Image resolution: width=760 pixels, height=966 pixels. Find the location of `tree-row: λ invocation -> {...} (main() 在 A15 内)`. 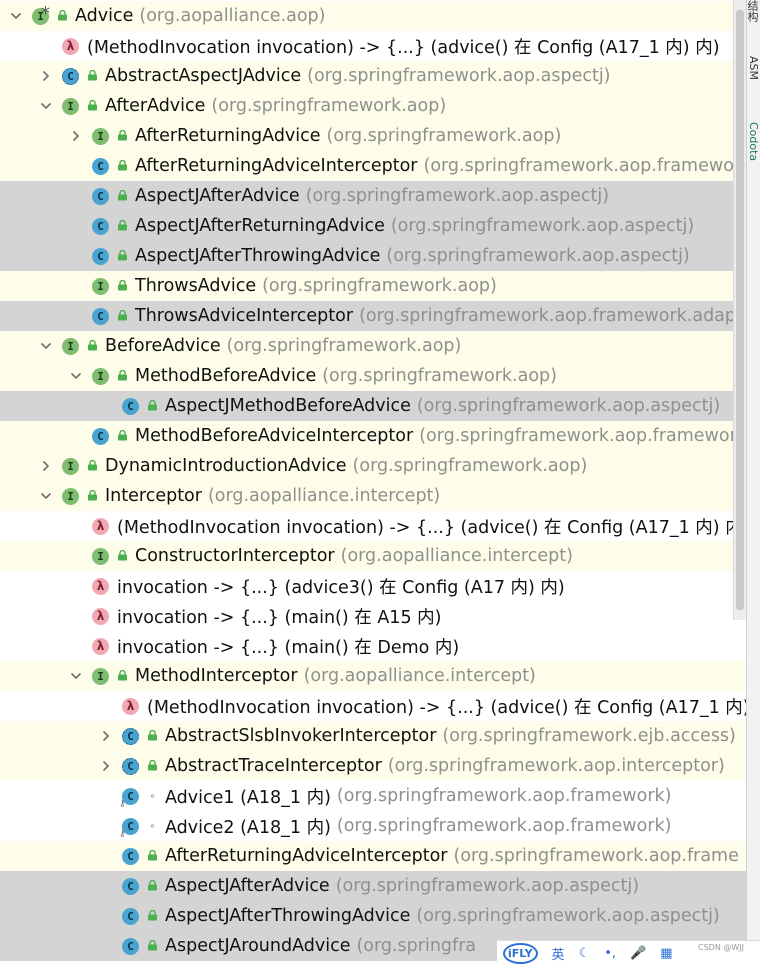

tree-row: λ invocation -> {...} (main() 在 A15 内) is located at coordinates (373, 616).